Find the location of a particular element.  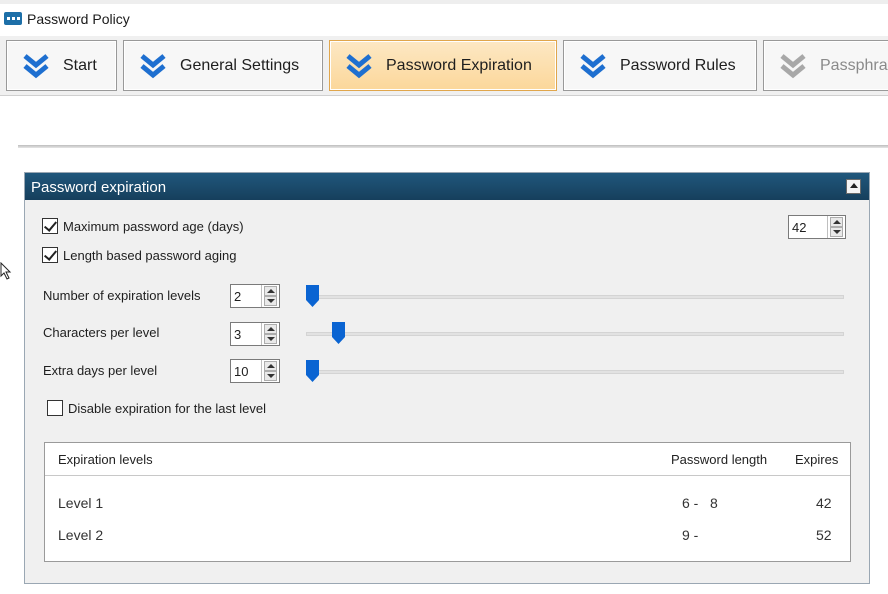

extra-days-slider is located at coordinates (575, 372).